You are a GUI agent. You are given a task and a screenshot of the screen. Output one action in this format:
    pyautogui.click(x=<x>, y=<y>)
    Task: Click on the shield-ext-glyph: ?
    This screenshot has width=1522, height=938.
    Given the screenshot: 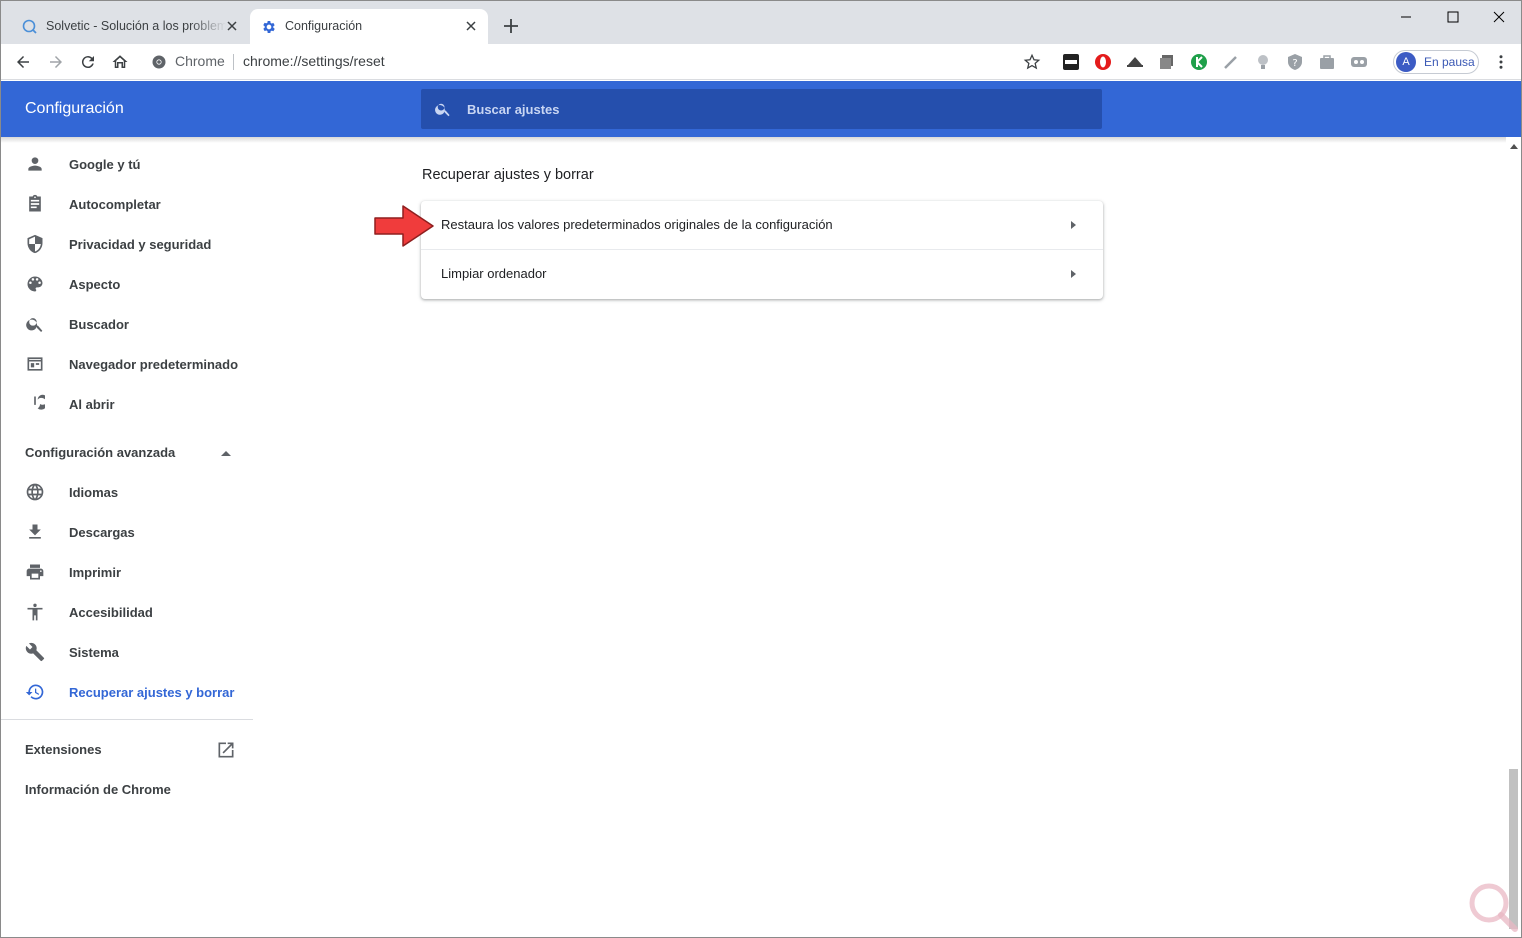 What is the action you would take?
    pyautogui.click(x=1295, y=62)
    